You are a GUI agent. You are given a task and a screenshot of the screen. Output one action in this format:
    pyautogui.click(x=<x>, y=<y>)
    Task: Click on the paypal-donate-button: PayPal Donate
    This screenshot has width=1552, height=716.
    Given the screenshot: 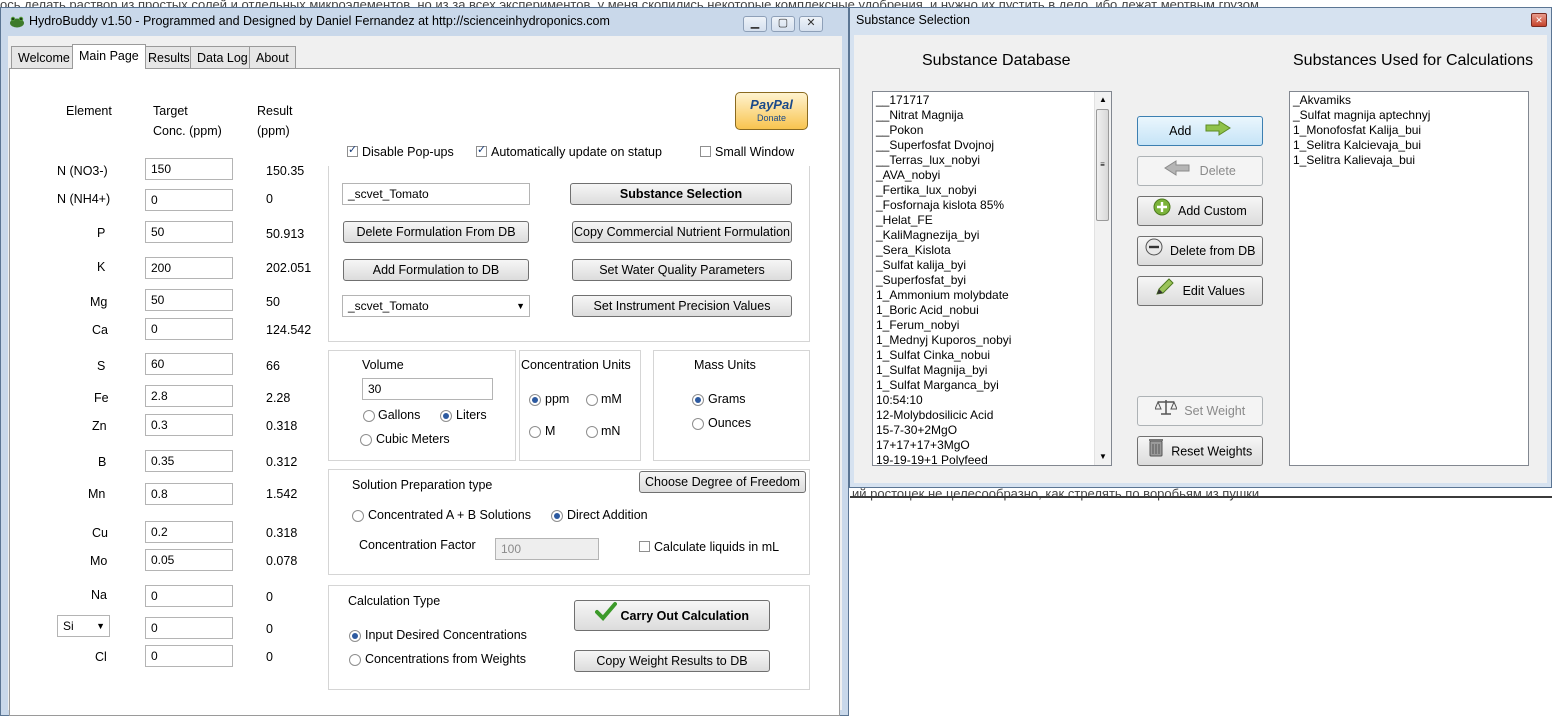 What is the action you would take?
    pyautogui.click(x=771, y=111)
    